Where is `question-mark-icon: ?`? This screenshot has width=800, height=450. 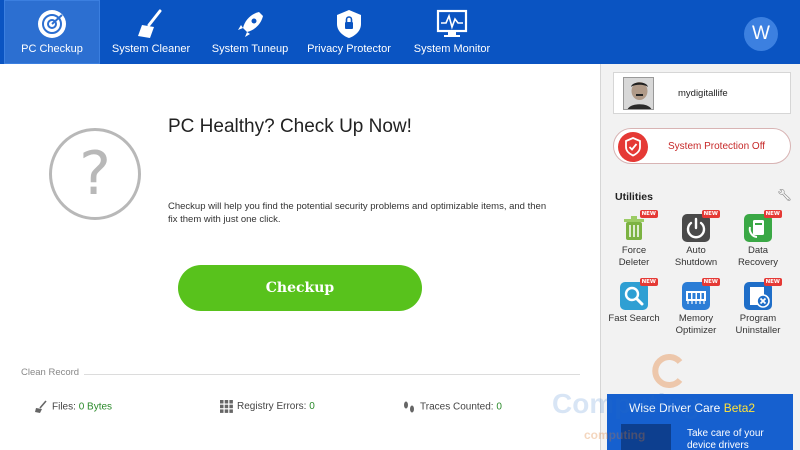 question-mark-icon: ? is located at coordinates (95, 174).